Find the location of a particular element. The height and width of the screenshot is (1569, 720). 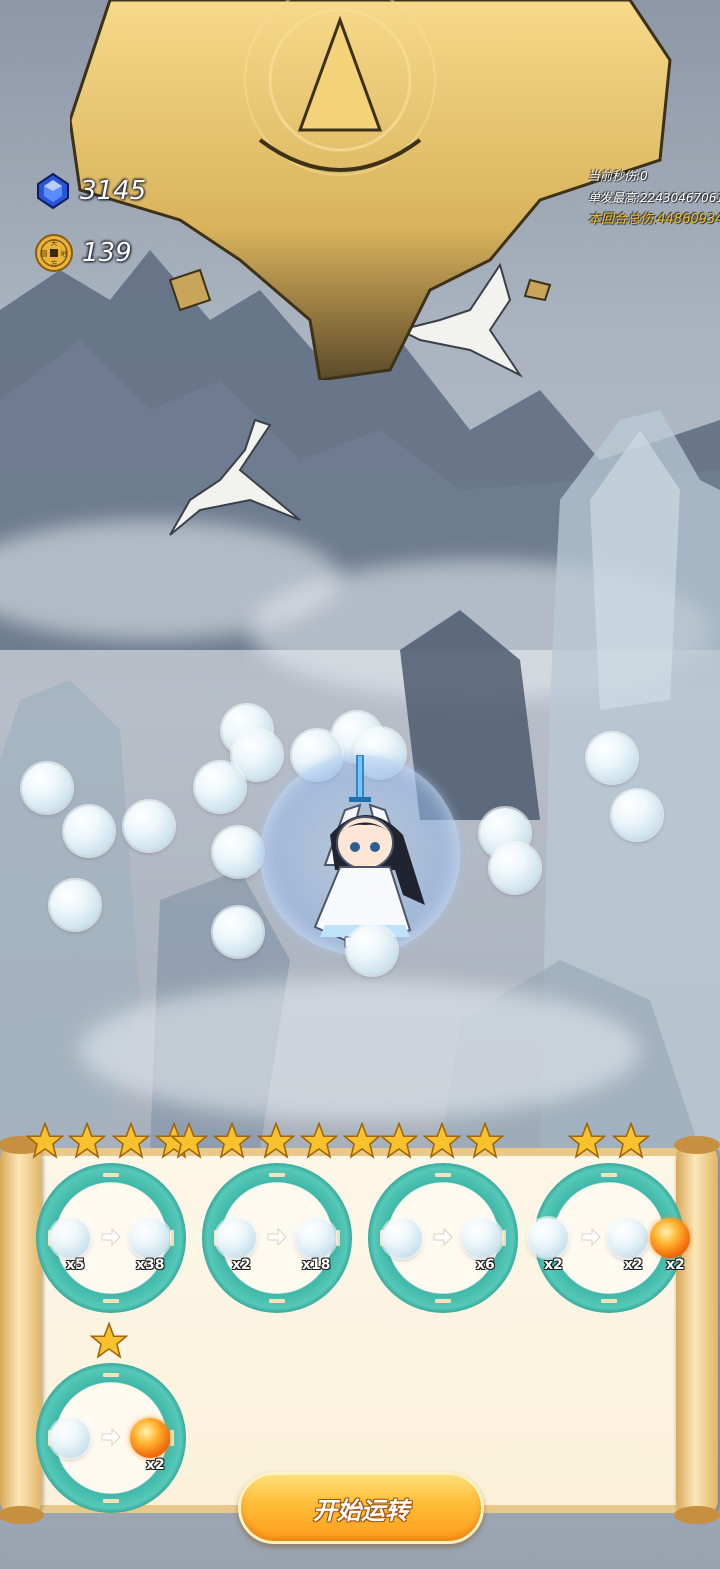

current-dps-text: 当前秒伤:0 is located at coordinates (618, 176).